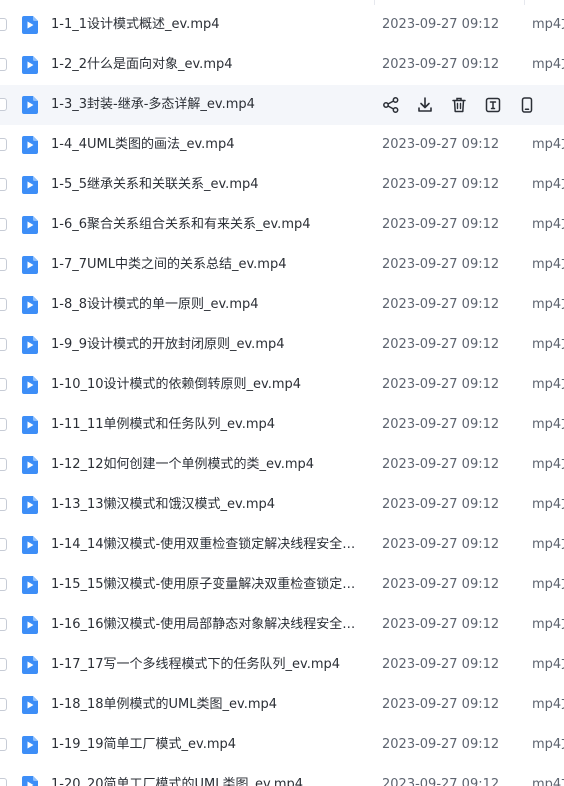 The width and height of the screenshot is (564, 786). I want to click on file-row: 1-19_19简单工厂模式_ev.mp4 2023-09-27 09:12 mp4文, so click(282, 745).